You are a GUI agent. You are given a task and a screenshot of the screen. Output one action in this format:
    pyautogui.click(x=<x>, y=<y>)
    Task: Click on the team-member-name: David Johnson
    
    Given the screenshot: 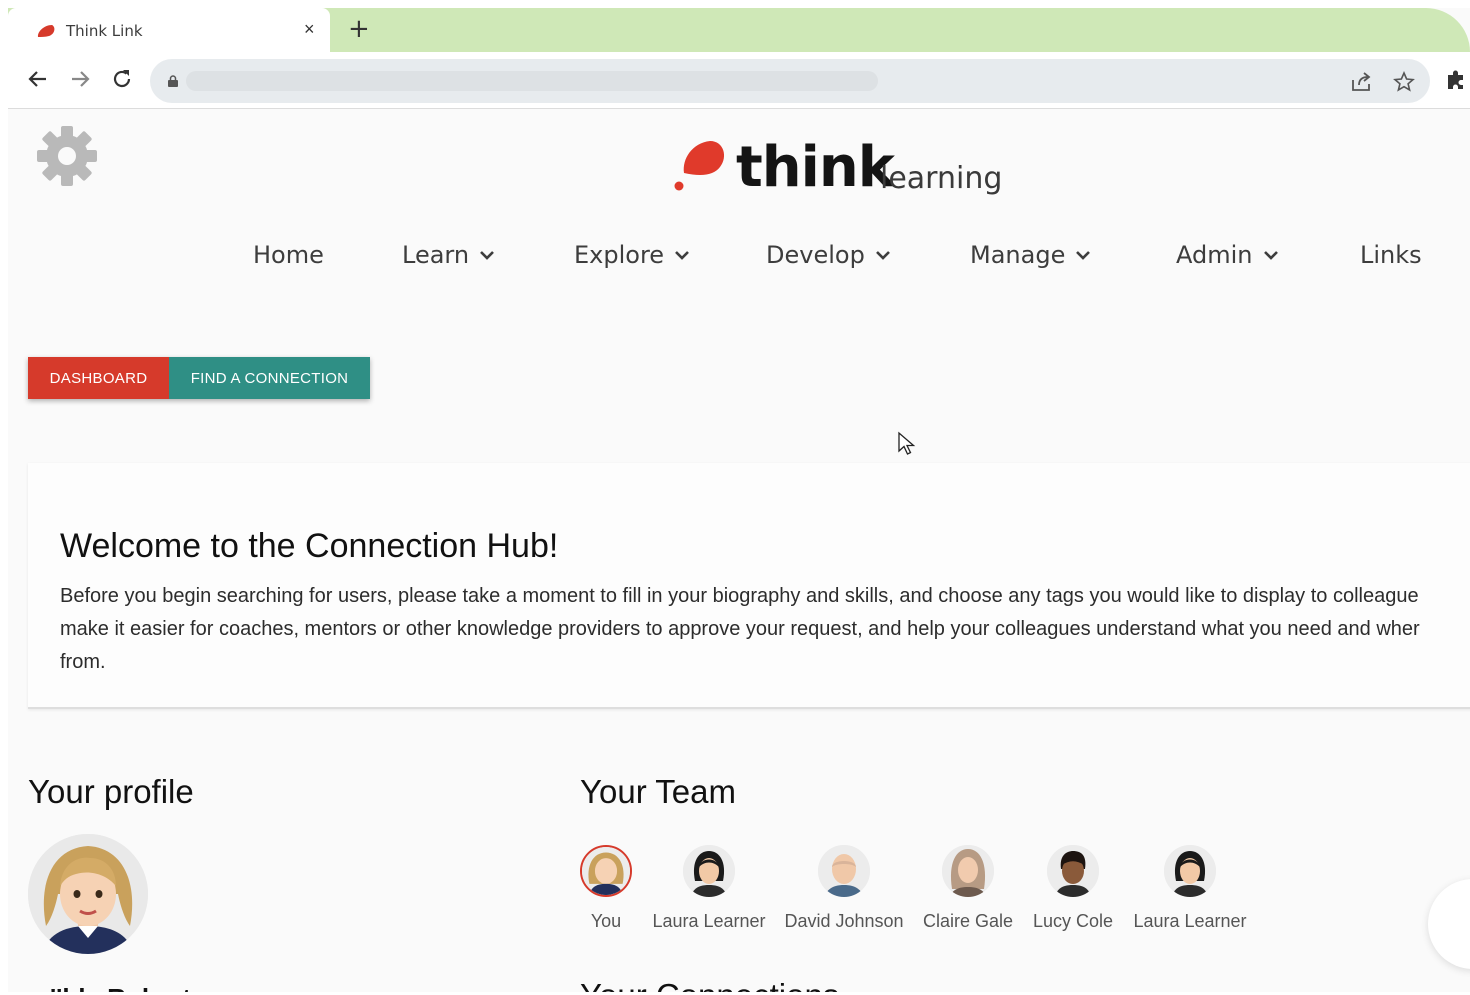 What is the action you would take?
    pyautogui.click(x=844, y=921)
    